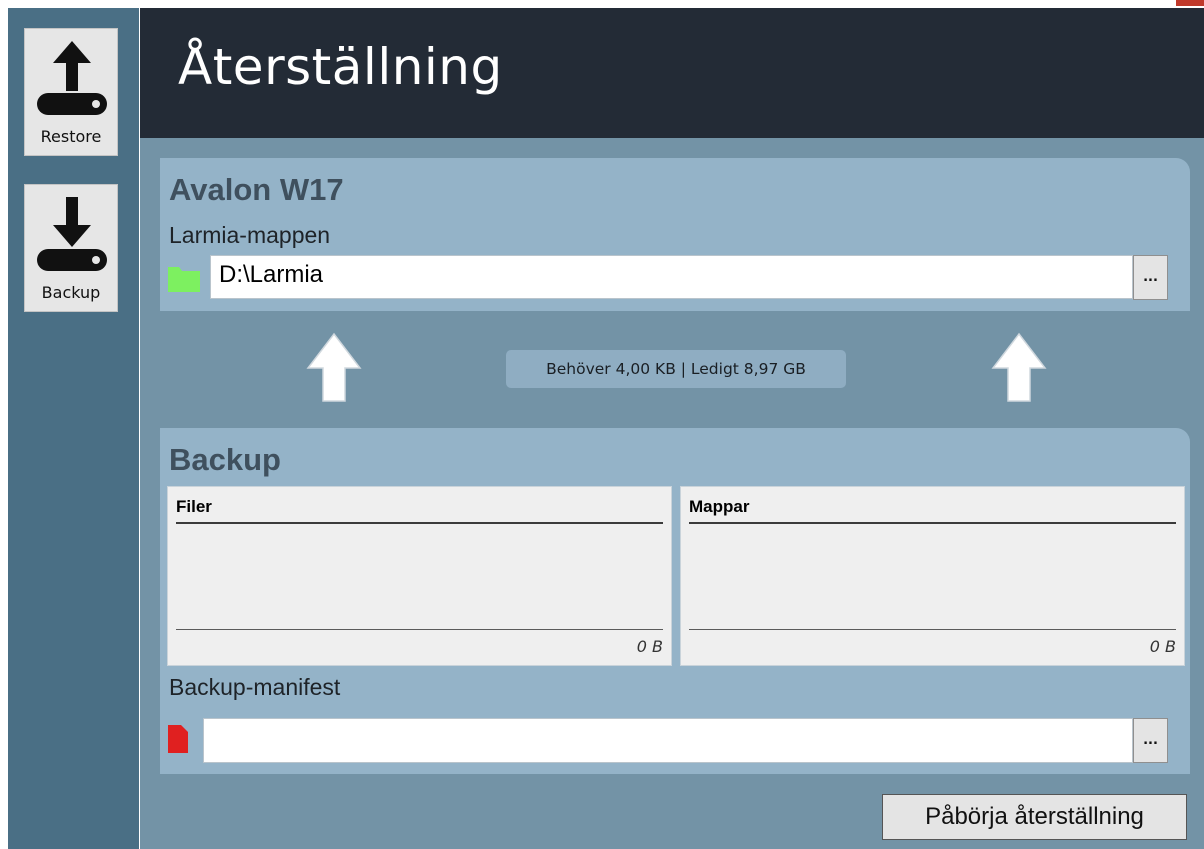 The height and width of the screenshot is (849, 1204). What do you see at coordinates (71, 292) in the screenshot?
I see `backup-nav-label: Backup` at bounding box center [71, 292].